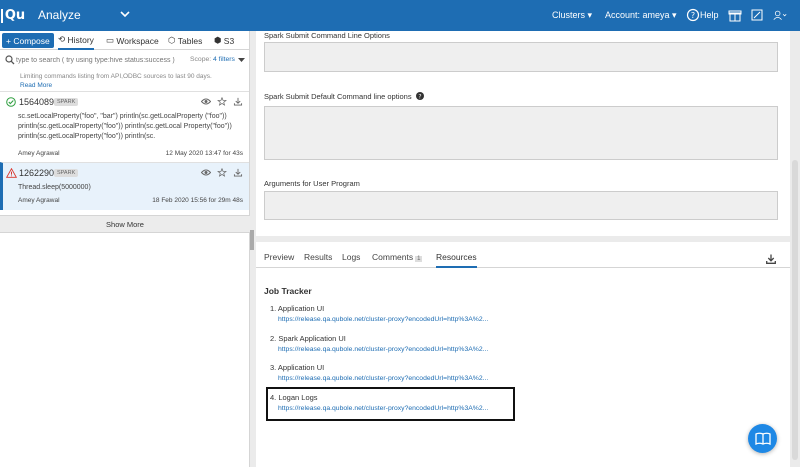 Image resolution: width=800 pixels, height=467 pixels. I want to click on folder-icon: ▭, so click(111, 40).